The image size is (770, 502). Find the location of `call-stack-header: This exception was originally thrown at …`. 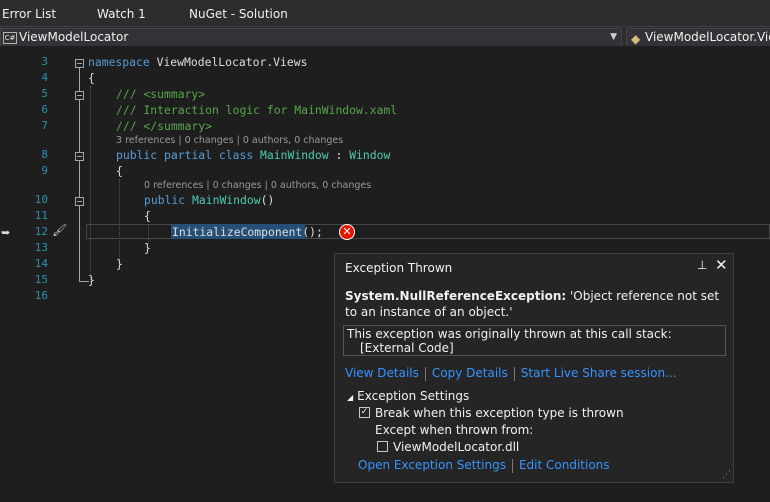

call-stack-header: This exception was originally thrown at … is located at coordinates (509, 334).